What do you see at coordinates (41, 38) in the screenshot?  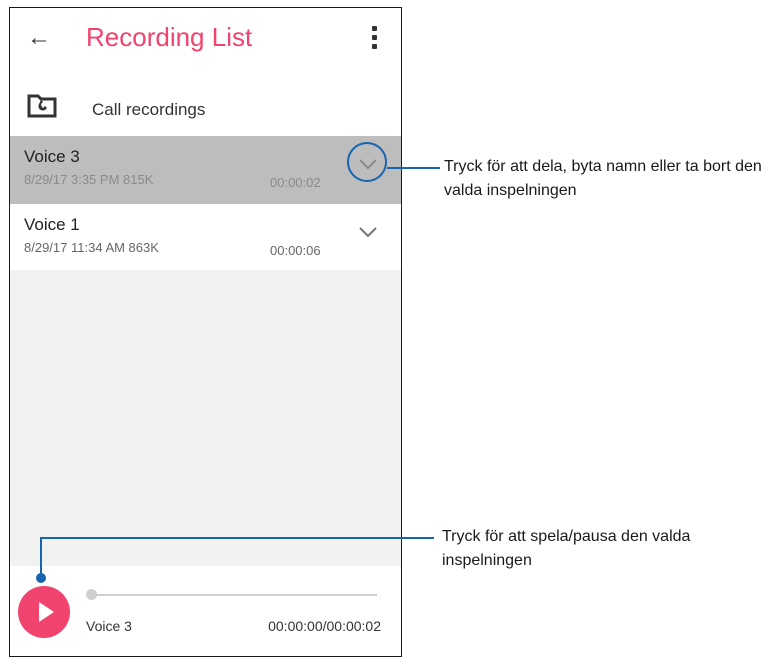 I see `arrow-left-icon: ←` at bounding box center [41, 38].